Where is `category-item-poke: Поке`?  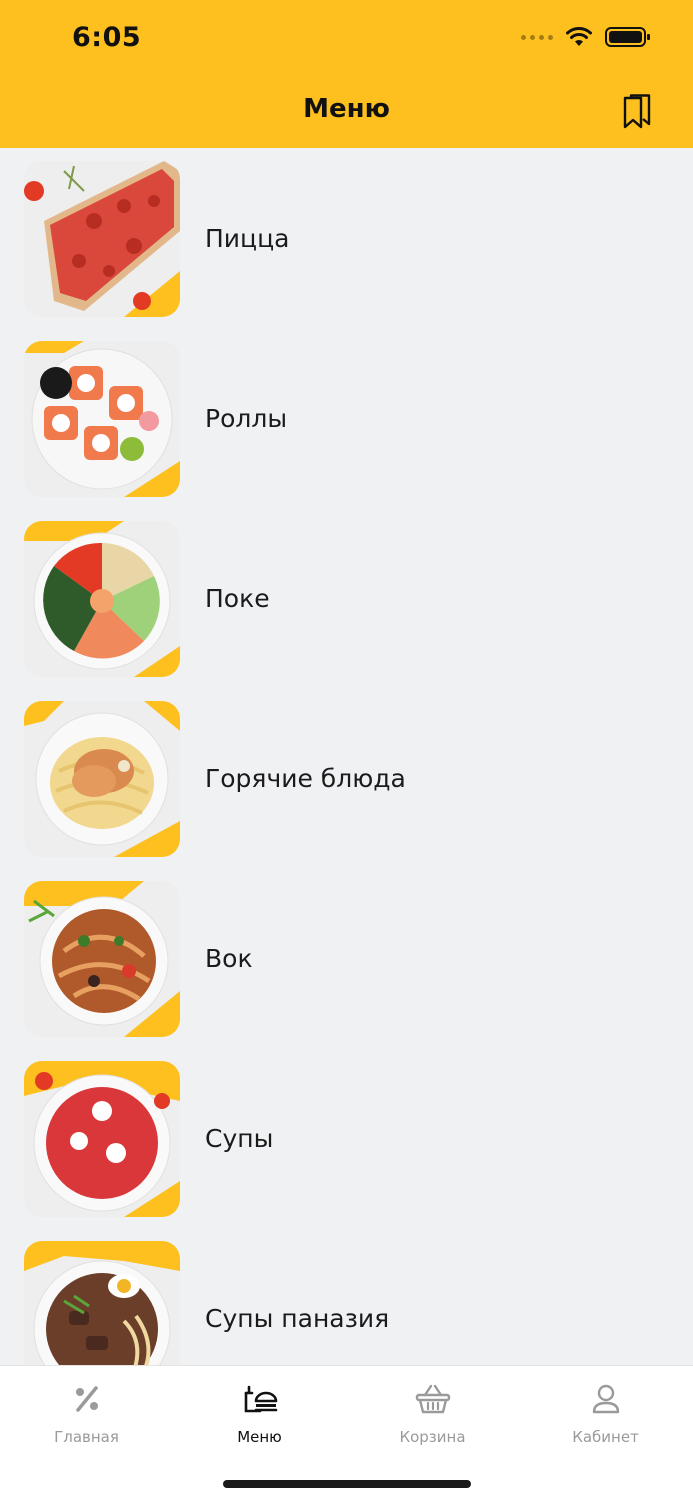 category-item-poke: Поке is located at coordinates (346, 598).